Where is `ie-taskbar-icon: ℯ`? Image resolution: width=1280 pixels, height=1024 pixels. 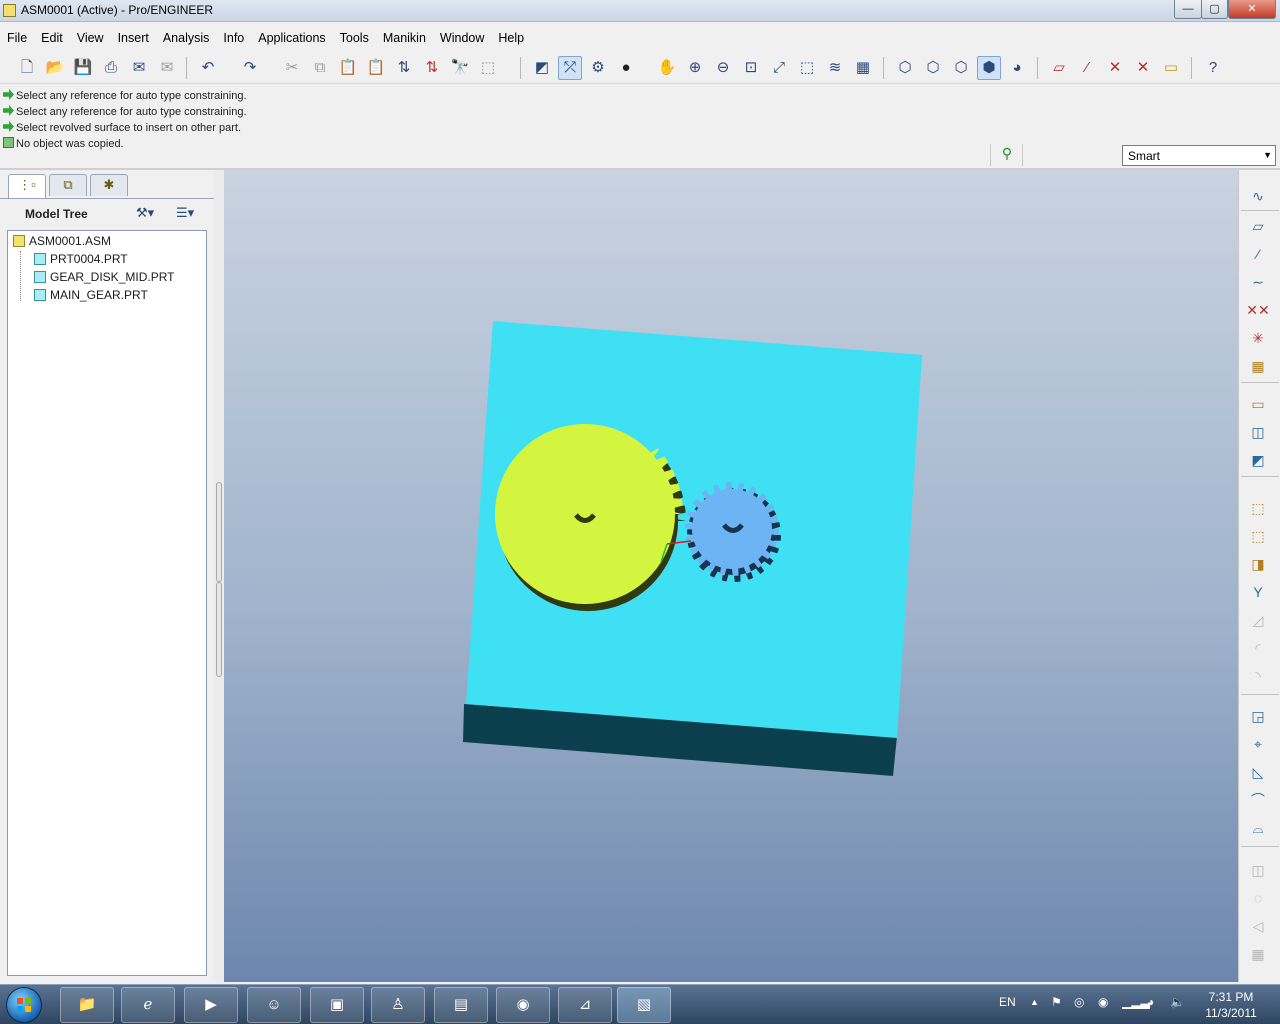 ie-taskbar-icon: ℯ is located at coordinates (148, 1005).